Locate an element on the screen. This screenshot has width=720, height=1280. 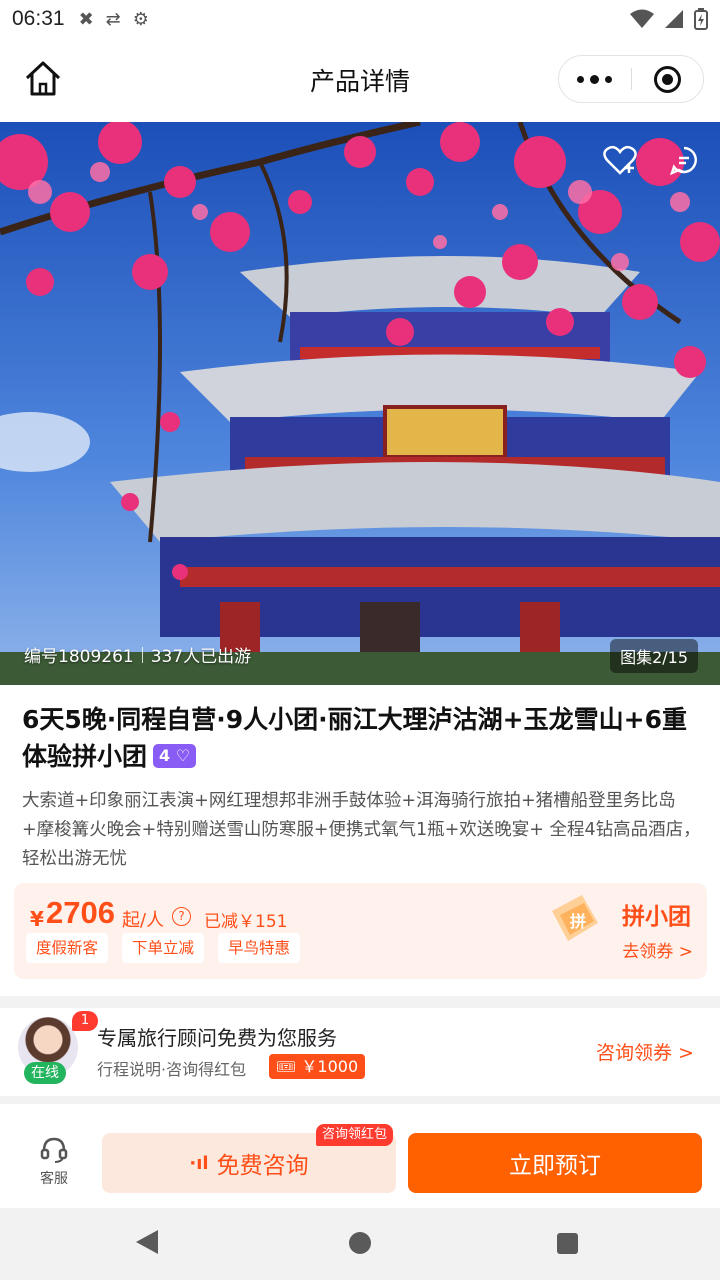
price-tags: 度假新客 下单立减 早鸟特惠 is located at coordinates (163, 948).